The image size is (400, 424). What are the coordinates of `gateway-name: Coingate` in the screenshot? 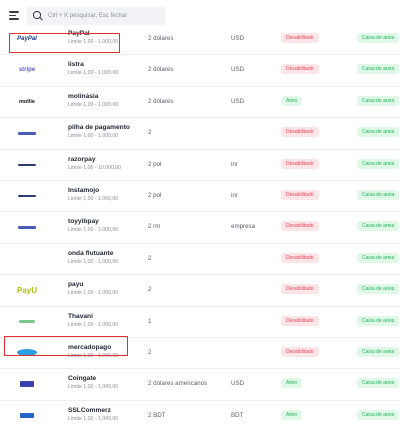 It's located at (82, 379).